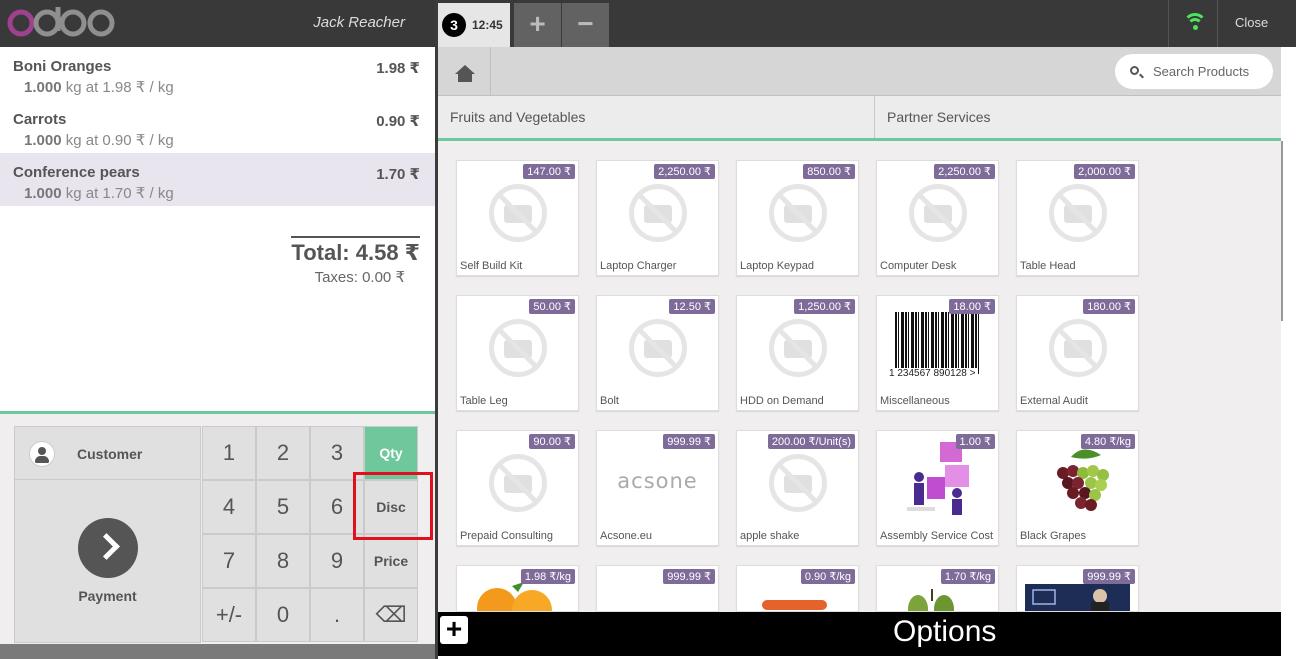 This screenshot has height=659, width=1296. Describe the element at coordinates (391, 561) in the screenshot. I see `mode-price-button: Price` at that location.